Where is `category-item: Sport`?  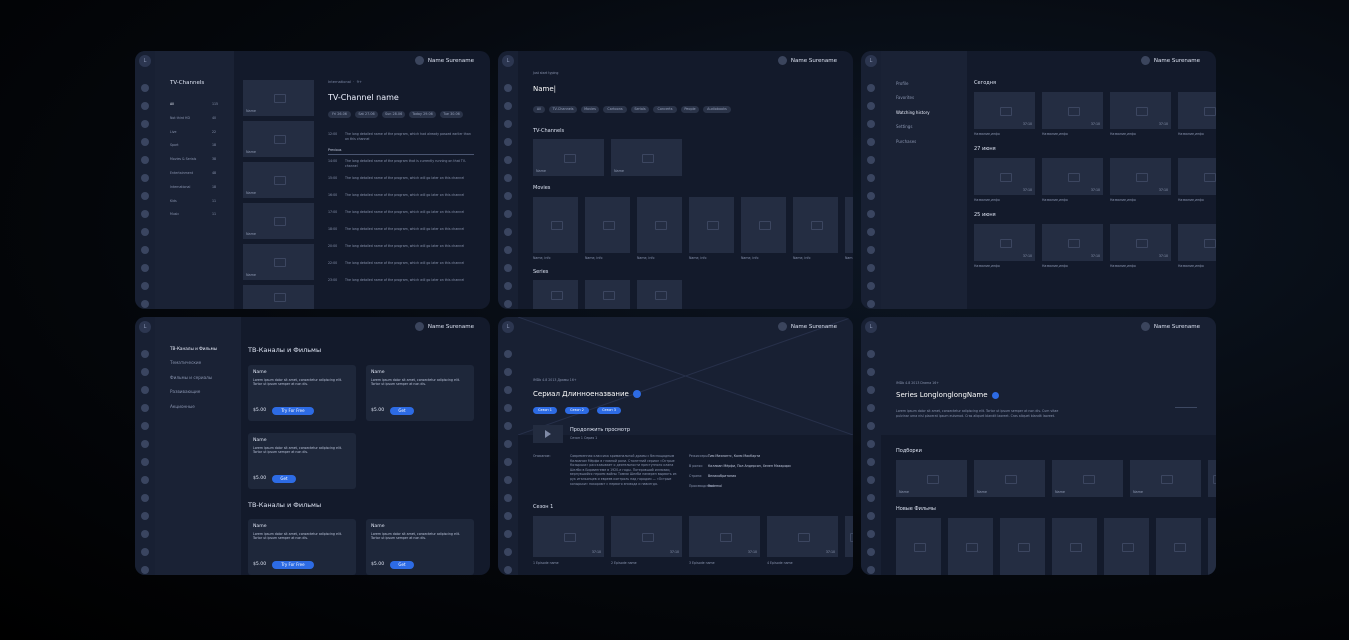 category-item: Sport is located at coordinates (174, 145).